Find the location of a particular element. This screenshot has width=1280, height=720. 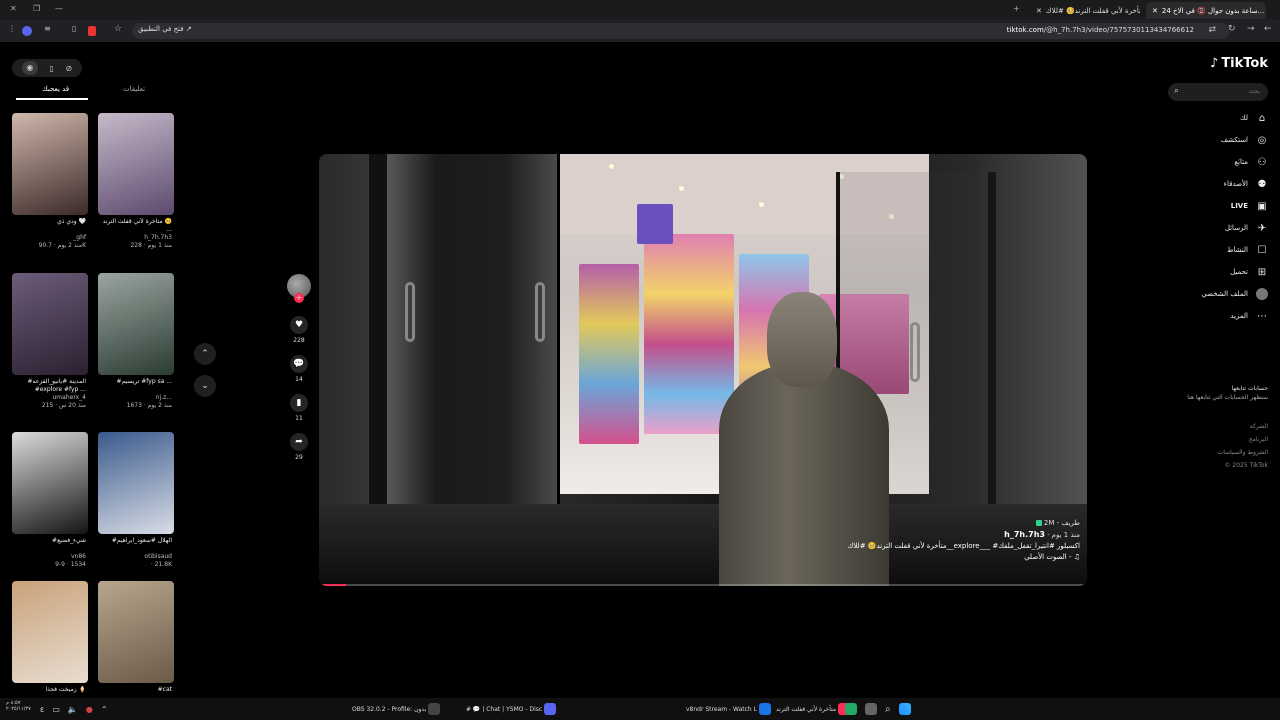

feed-card-user: vn86 is located at coordinates (50, 557).